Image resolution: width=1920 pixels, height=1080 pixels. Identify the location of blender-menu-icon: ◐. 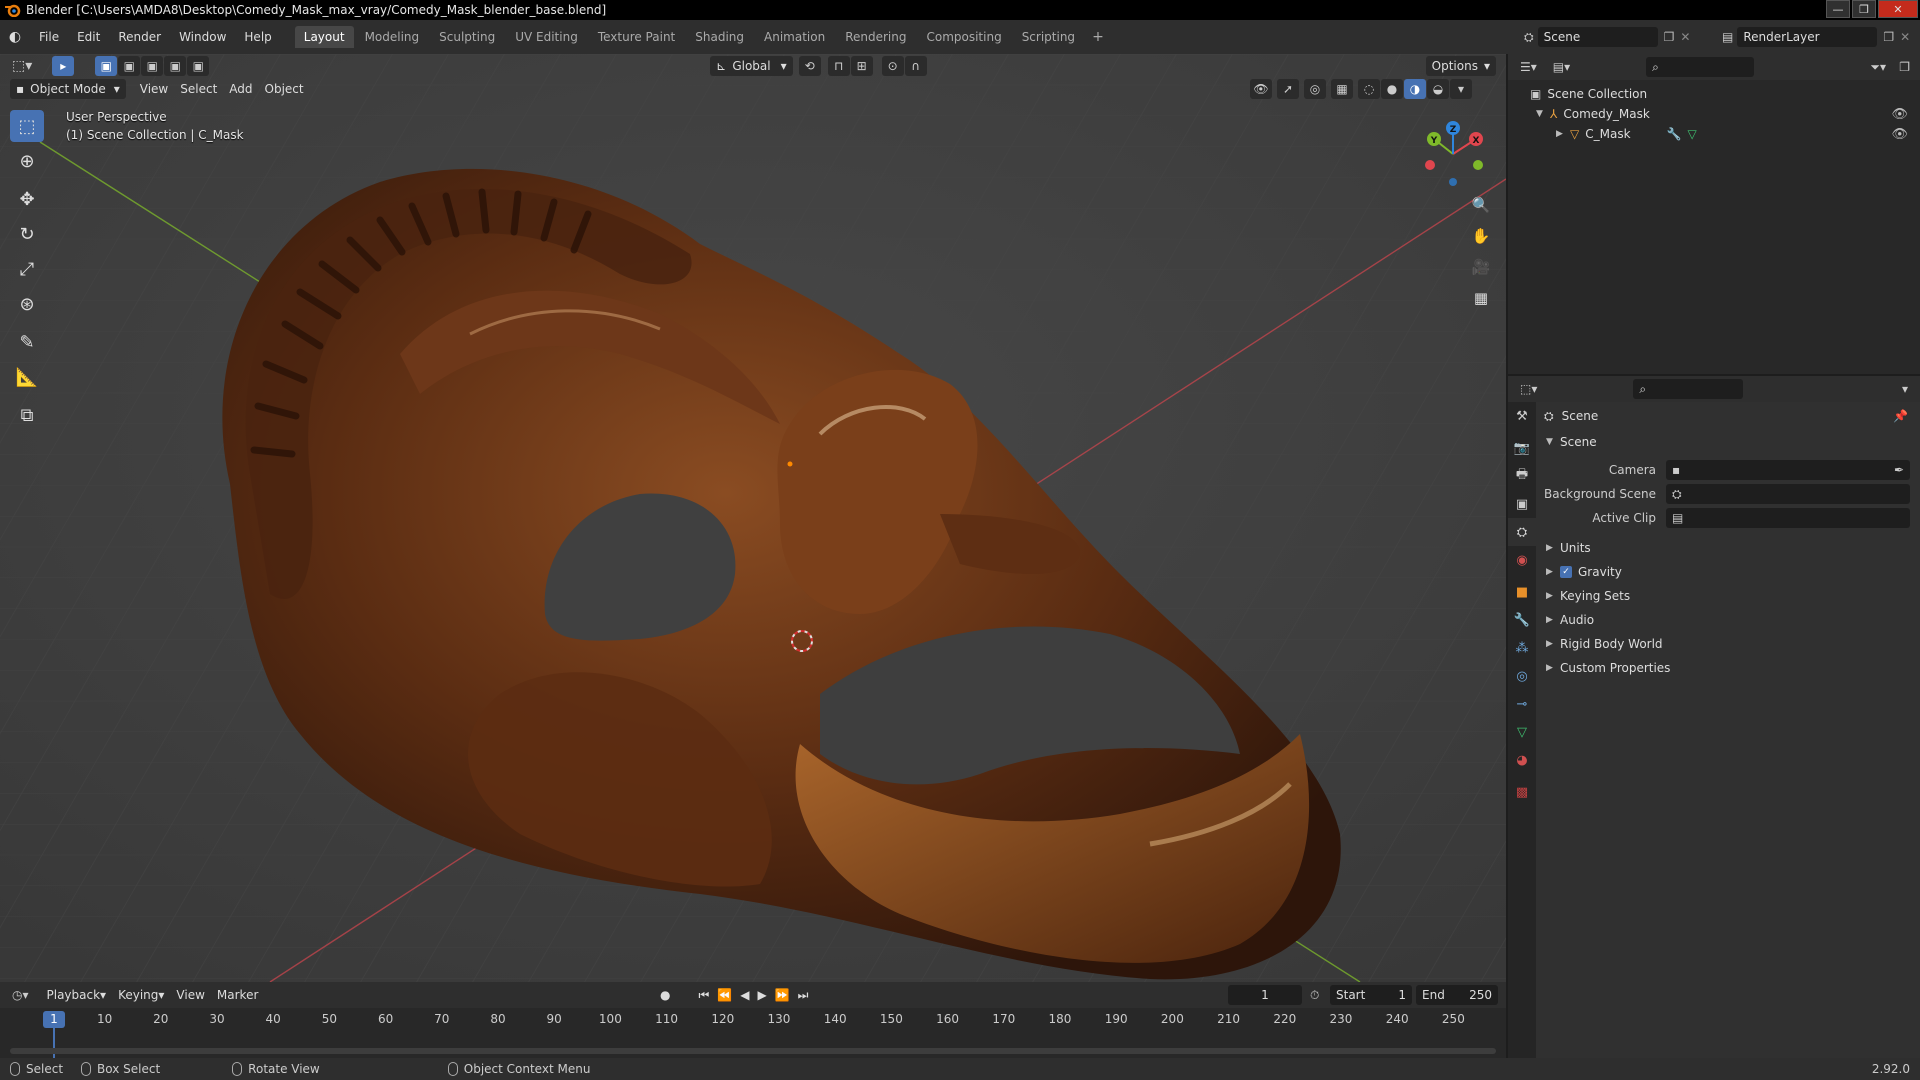
(15, 37).